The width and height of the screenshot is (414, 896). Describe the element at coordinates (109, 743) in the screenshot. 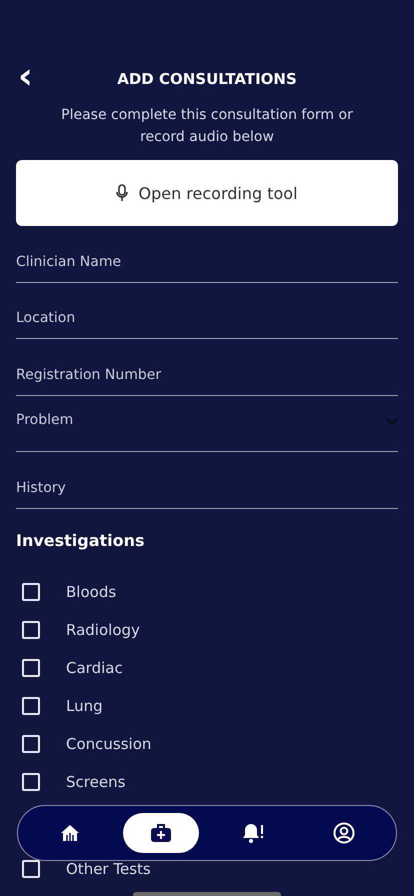

I see `checkbox-label: Concussion` at that location.